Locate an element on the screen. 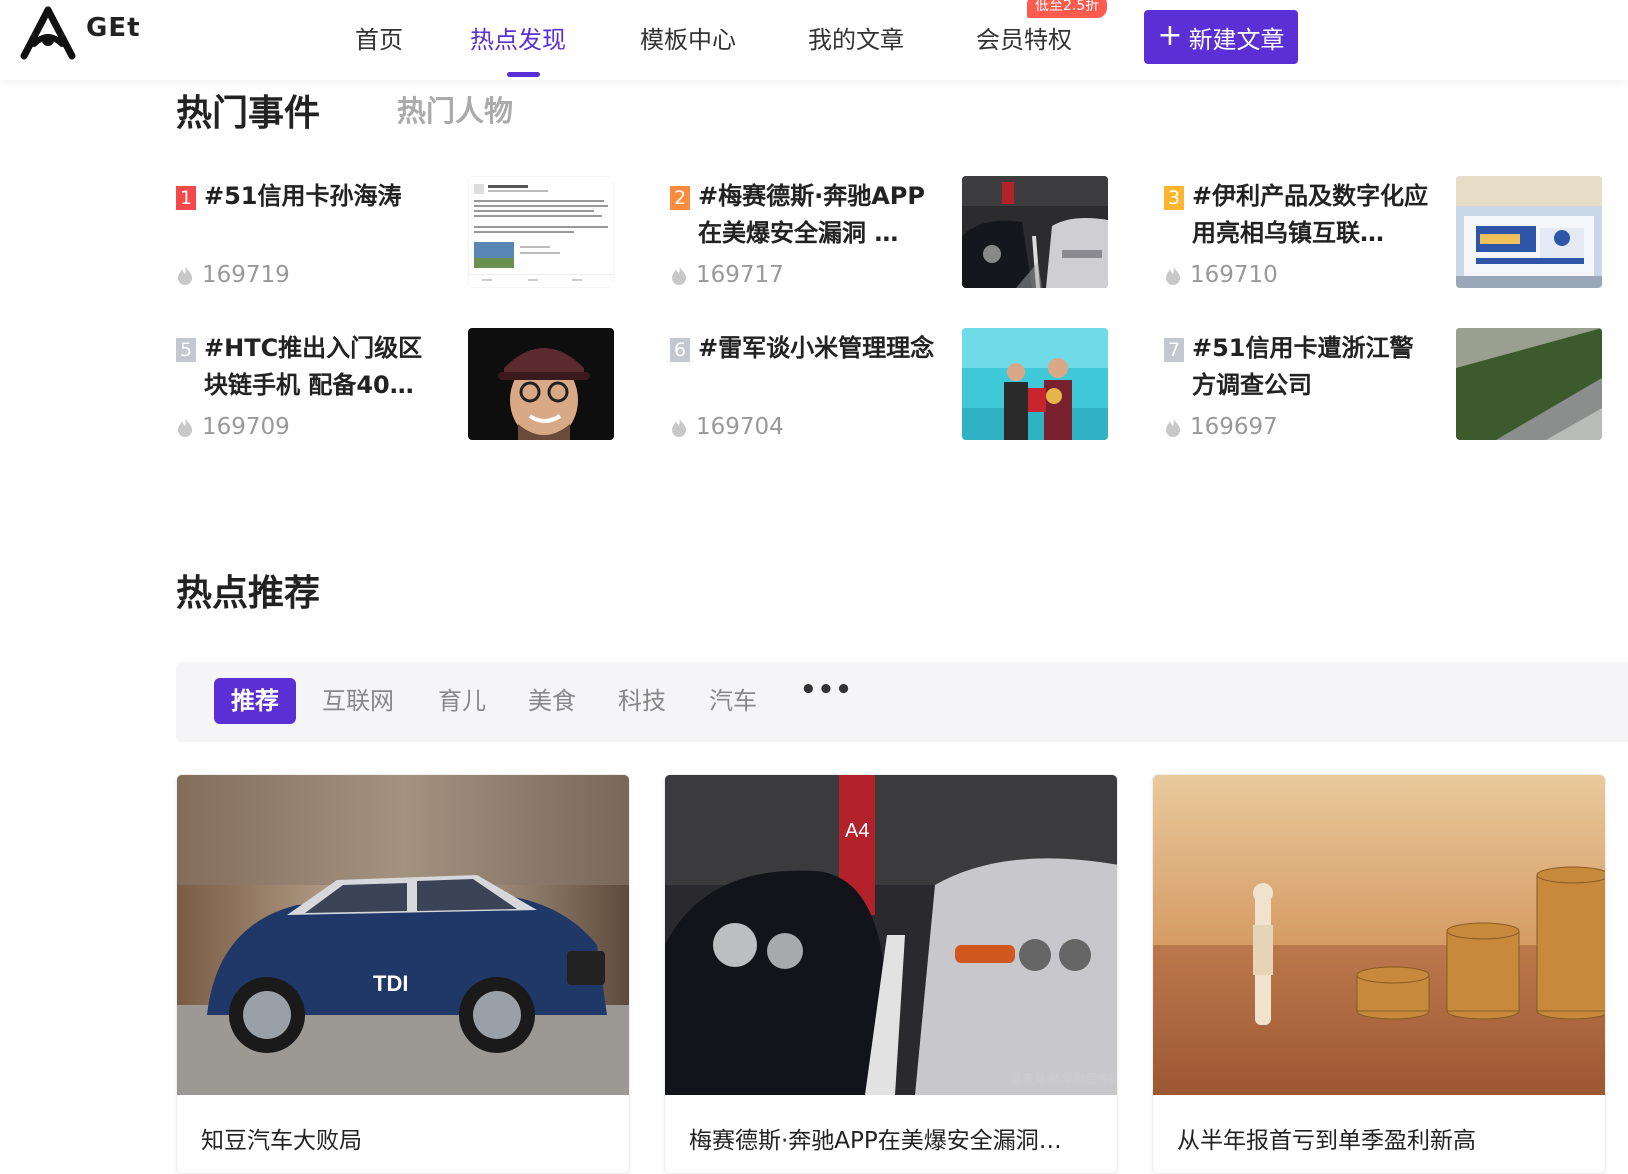 This screenshot has width=1628, height=1174. tab-hot-people: 热门人物 is located at coordinates (455, 109).